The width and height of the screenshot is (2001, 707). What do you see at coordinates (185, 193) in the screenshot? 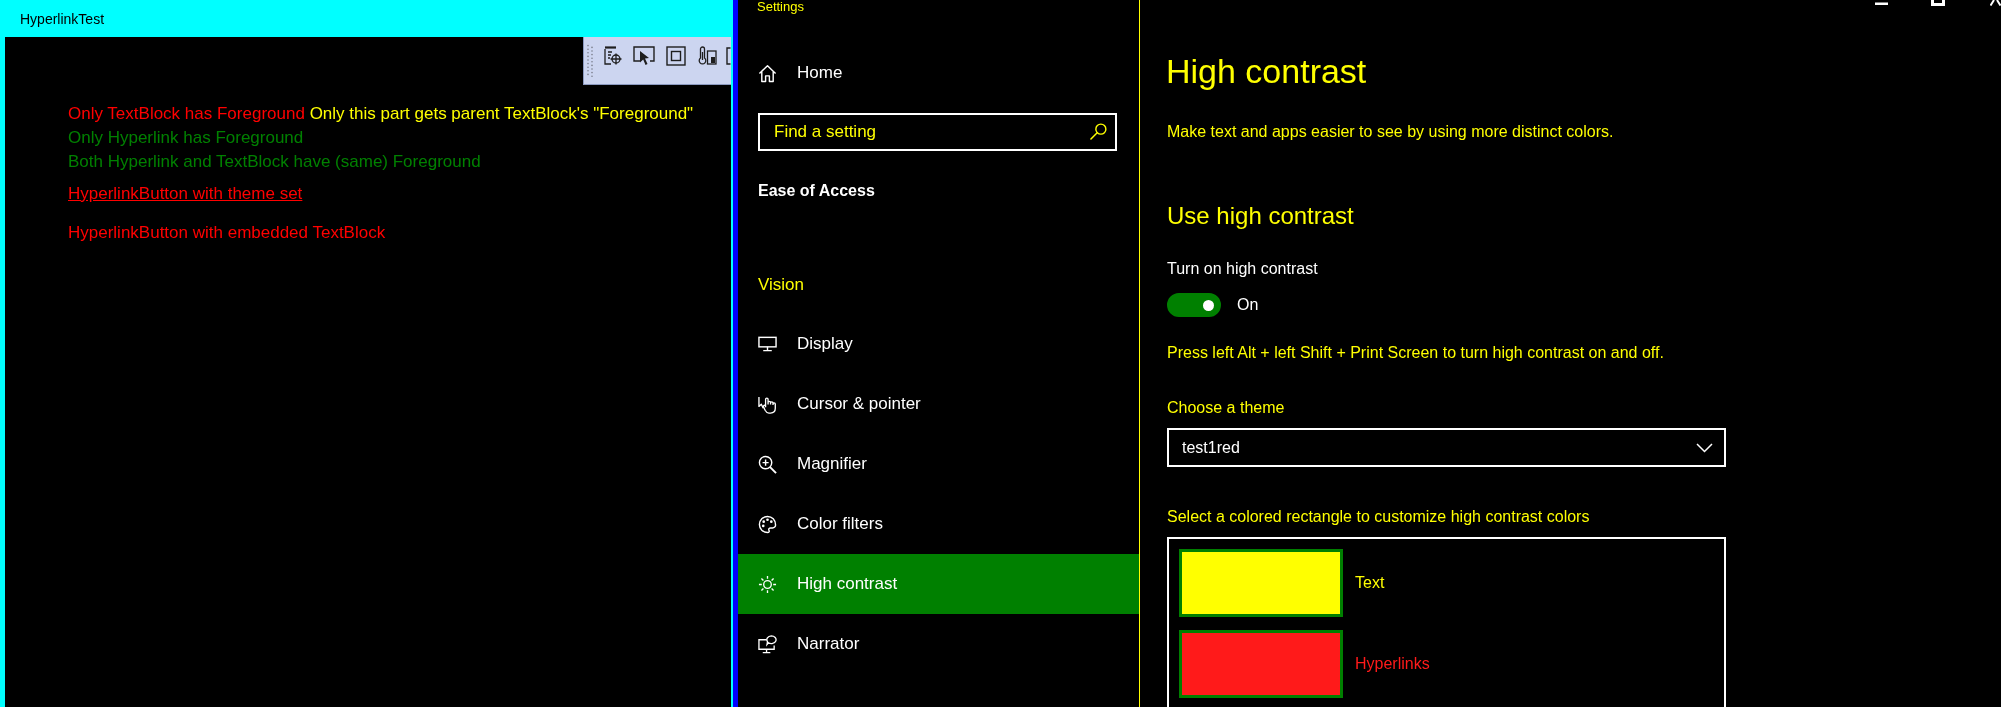
I see `hyperlink-button: HyperlinkButton with theme set` at bounding box center [185, 193].